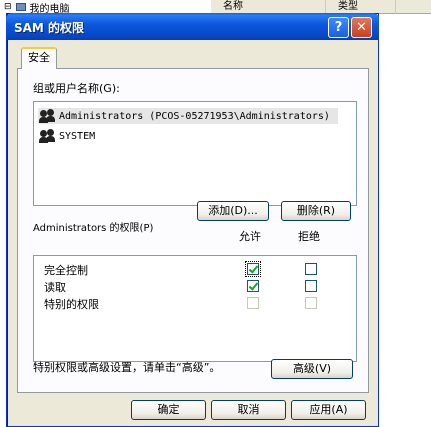 The width and height of the screenshot is (431, 427). I want to click on help-icon: ?, so click(338, 27).